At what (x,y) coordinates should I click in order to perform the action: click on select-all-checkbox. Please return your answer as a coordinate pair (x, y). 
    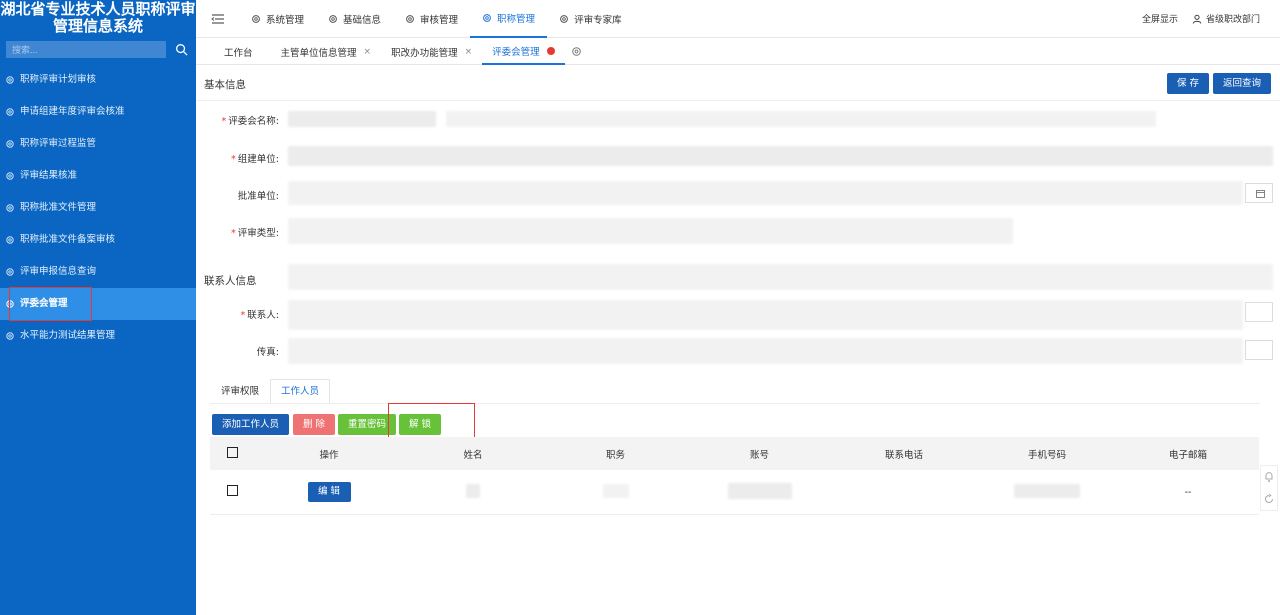
    Looking at the image, I should click on (232, 452).